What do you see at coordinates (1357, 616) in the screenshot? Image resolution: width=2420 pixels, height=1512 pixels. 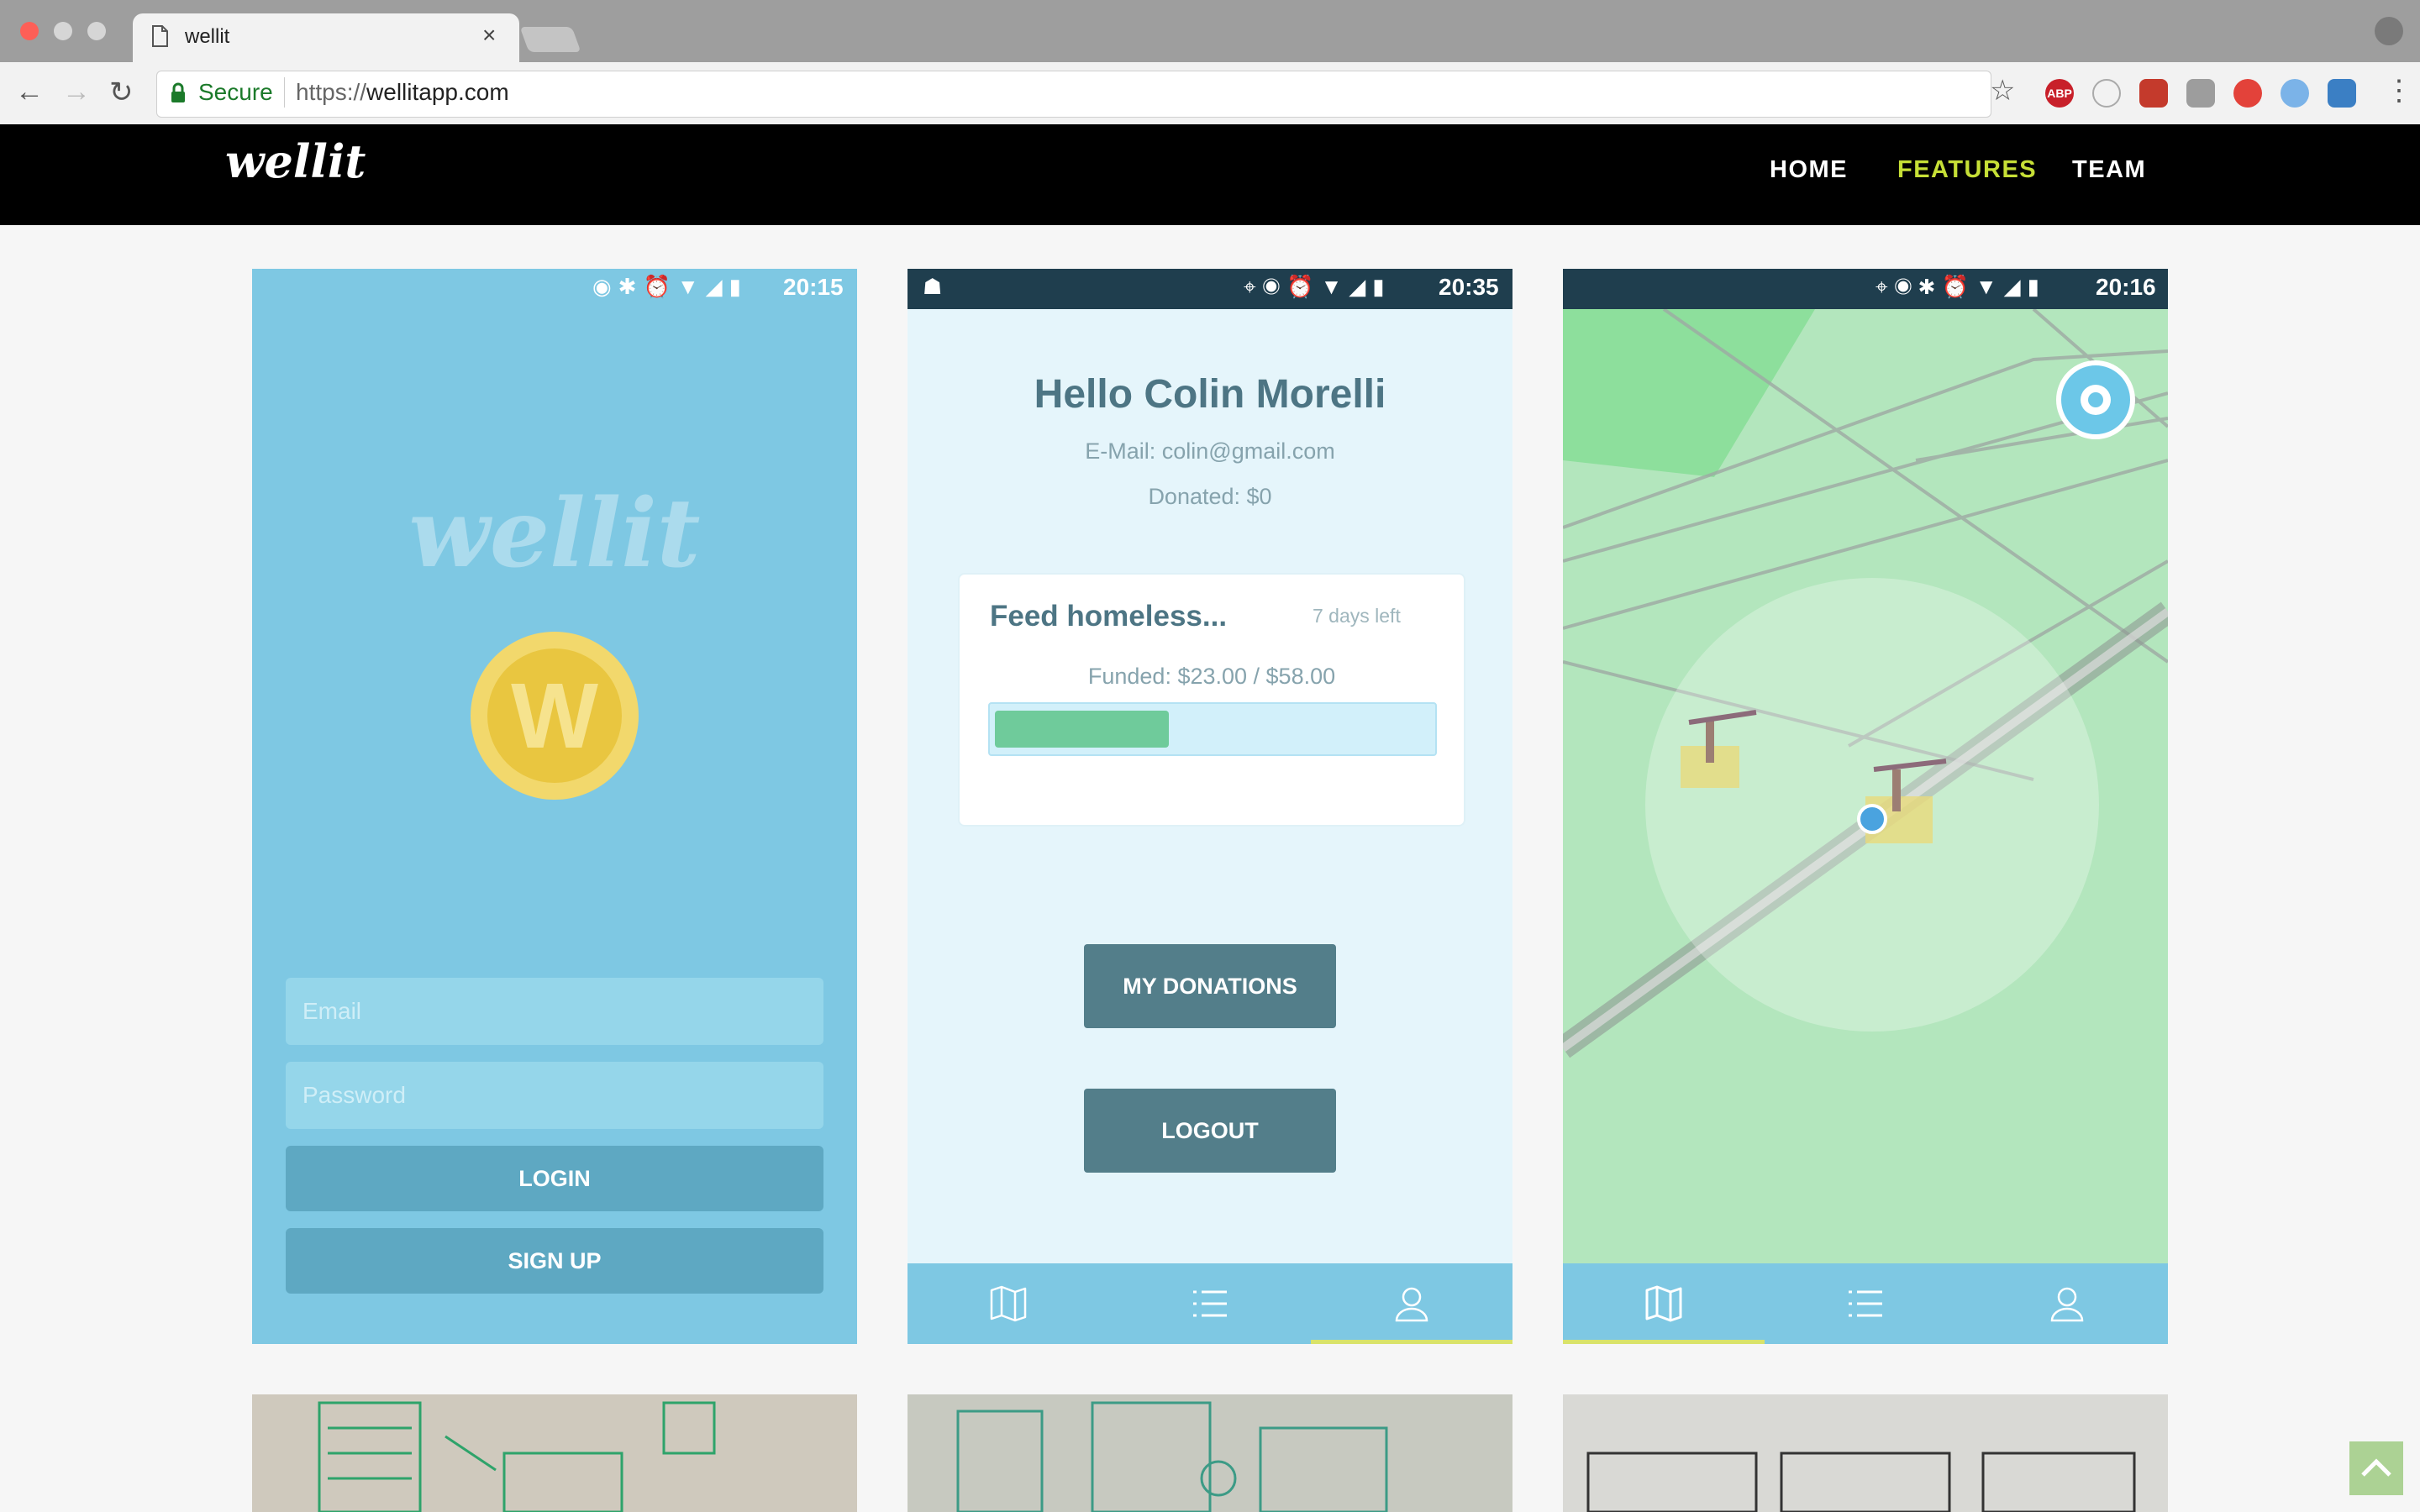 I see `days-left: 7 days left` at bounding box center [1357, 616].